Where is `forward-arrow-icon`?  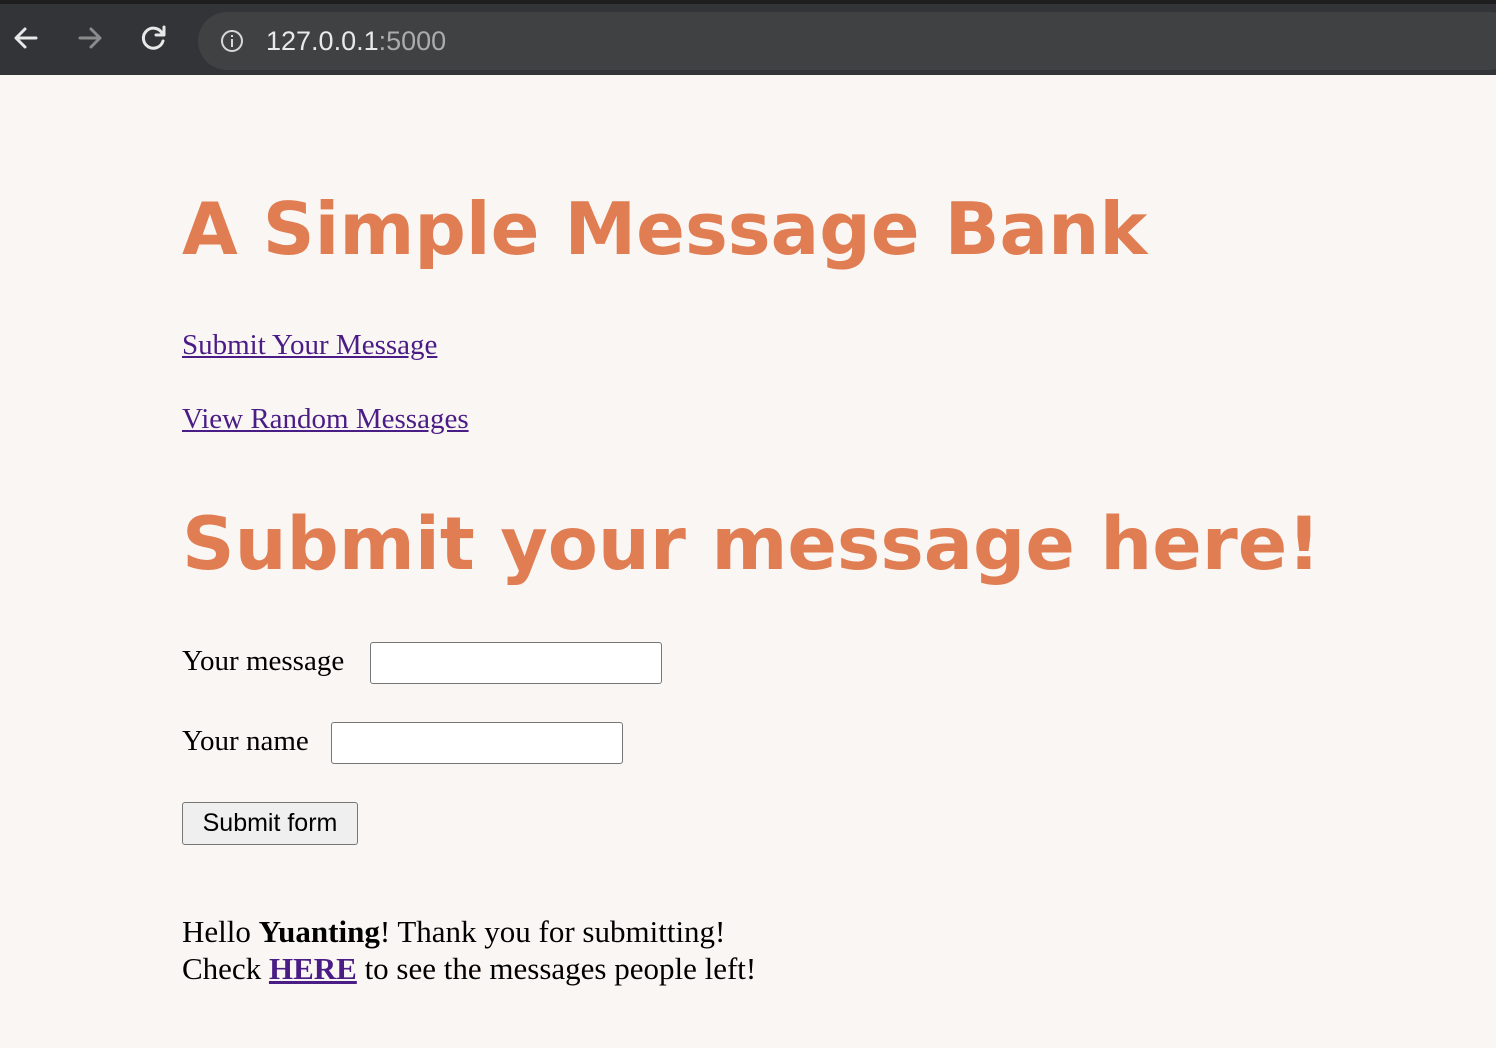
forward-arrow-icon is located at coordinates (90, 38).